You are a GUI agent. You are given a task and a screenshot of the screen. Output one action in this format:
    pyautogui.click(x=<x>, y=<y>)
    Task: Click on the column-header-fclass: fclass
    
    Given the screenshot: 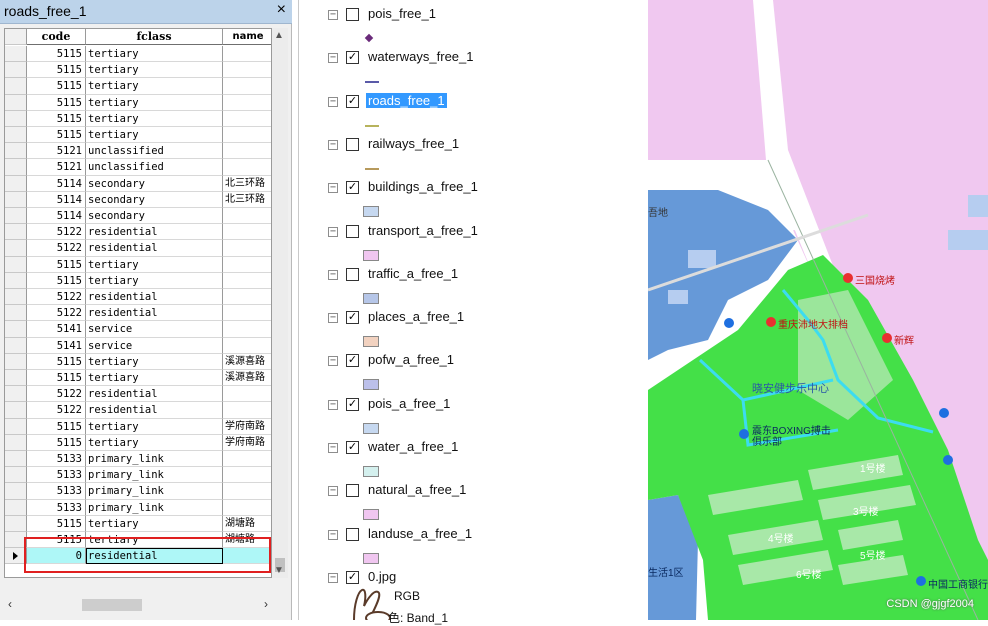 What is the action you would take?
    pyautogui.click(x=154, y=37)
    